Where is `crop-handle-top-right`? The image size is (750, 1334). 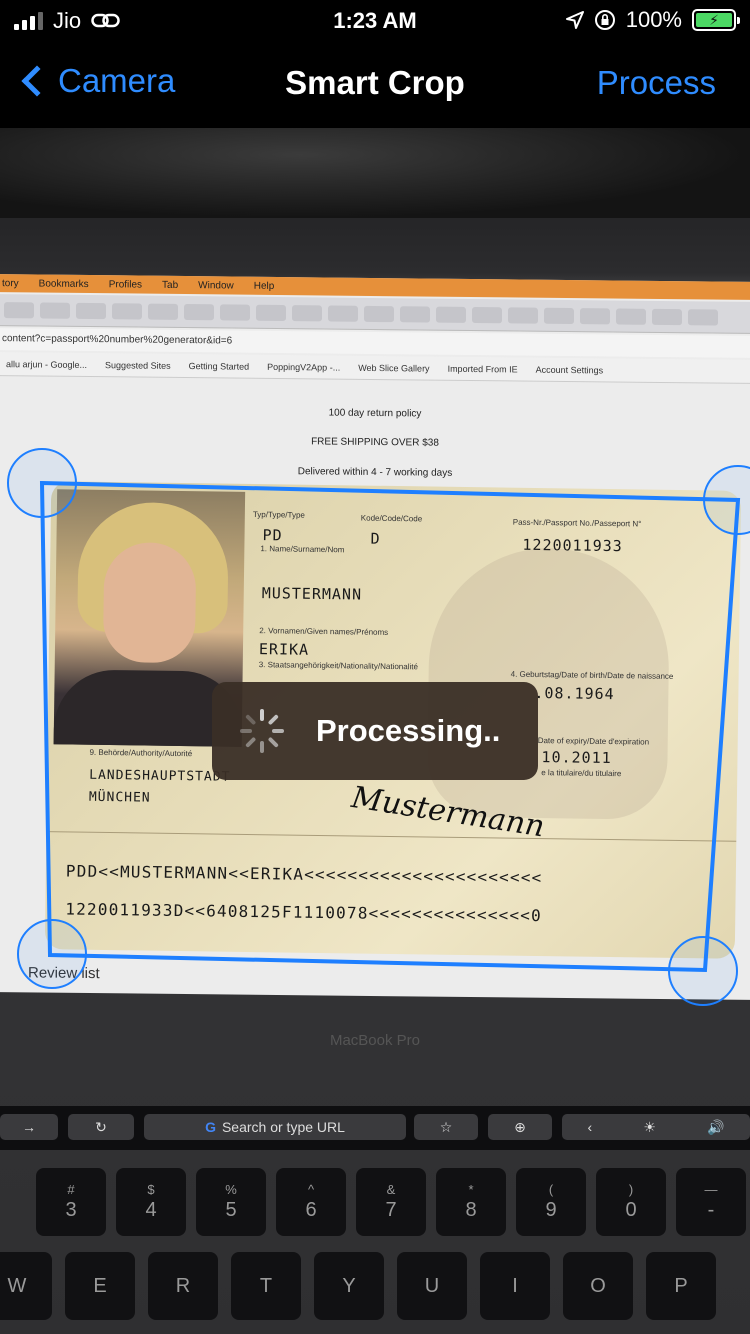 crop-handle-top-right is located at coordinates (726, 500).